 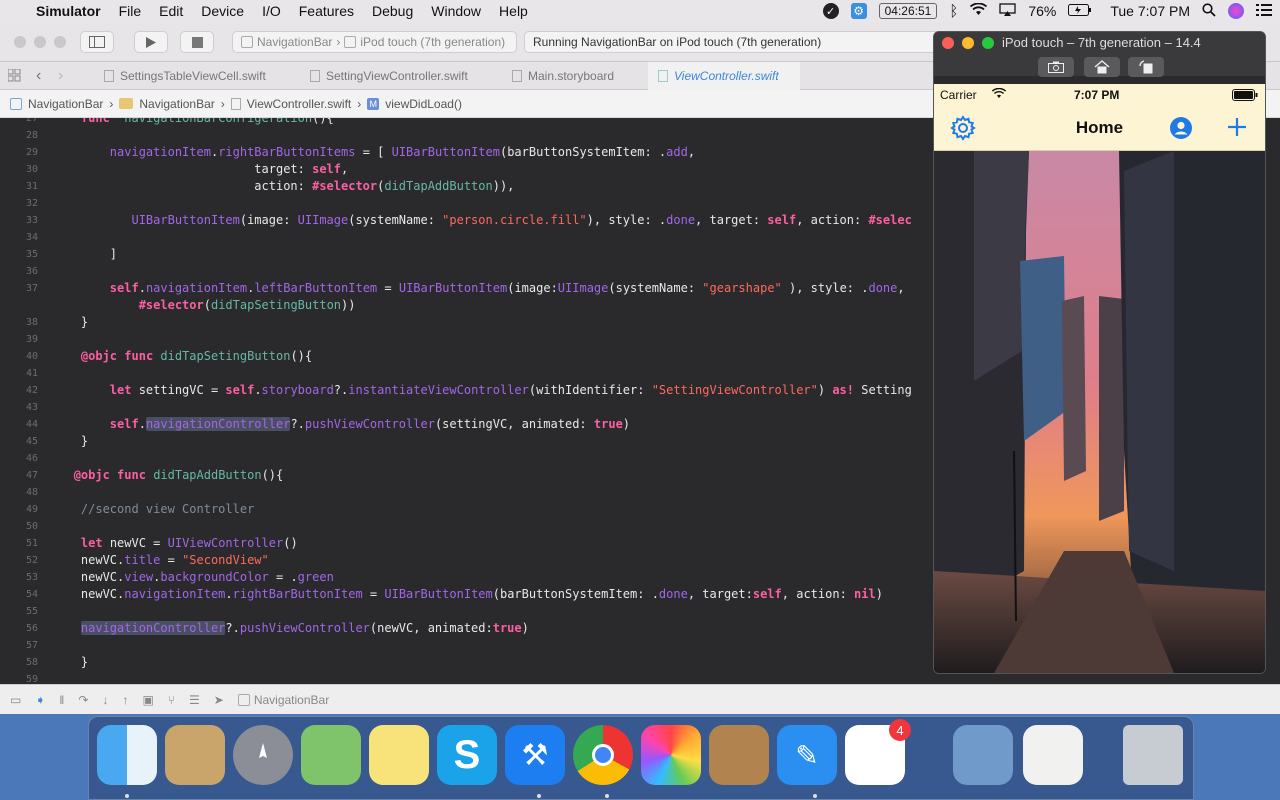 I want to click on line-number: 55, so click(x=31, y=611).